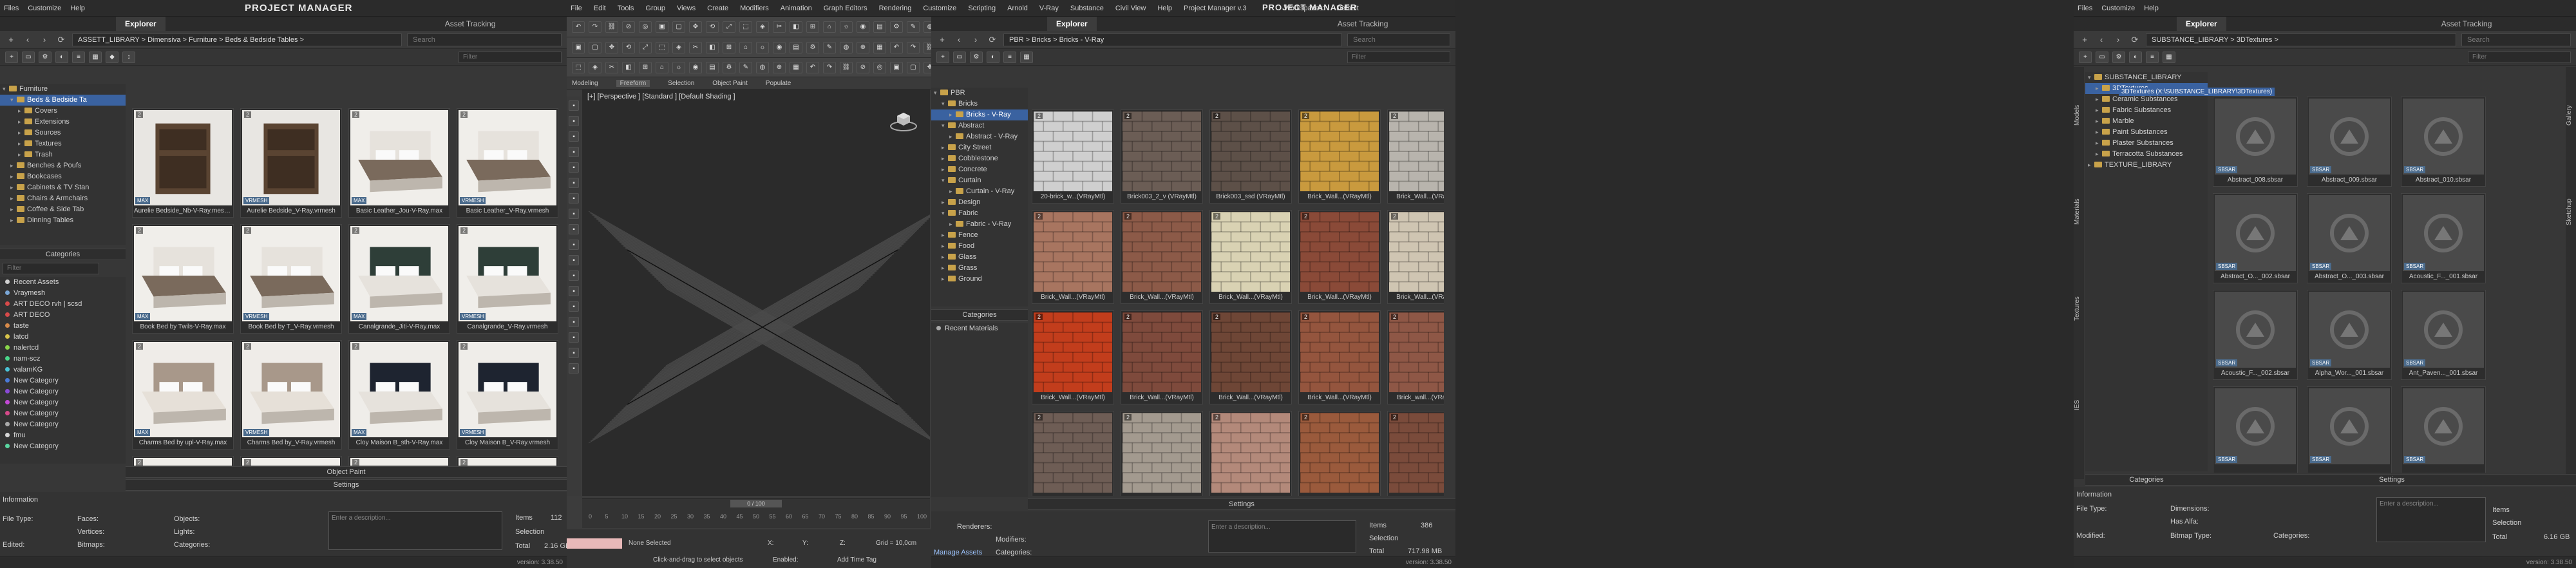 This screenshot has height=568, width=2576. What do you see at coordinates (576, 8) in the screenshot?
I see `max-menu-item: File` at bounding box center [576, 8].